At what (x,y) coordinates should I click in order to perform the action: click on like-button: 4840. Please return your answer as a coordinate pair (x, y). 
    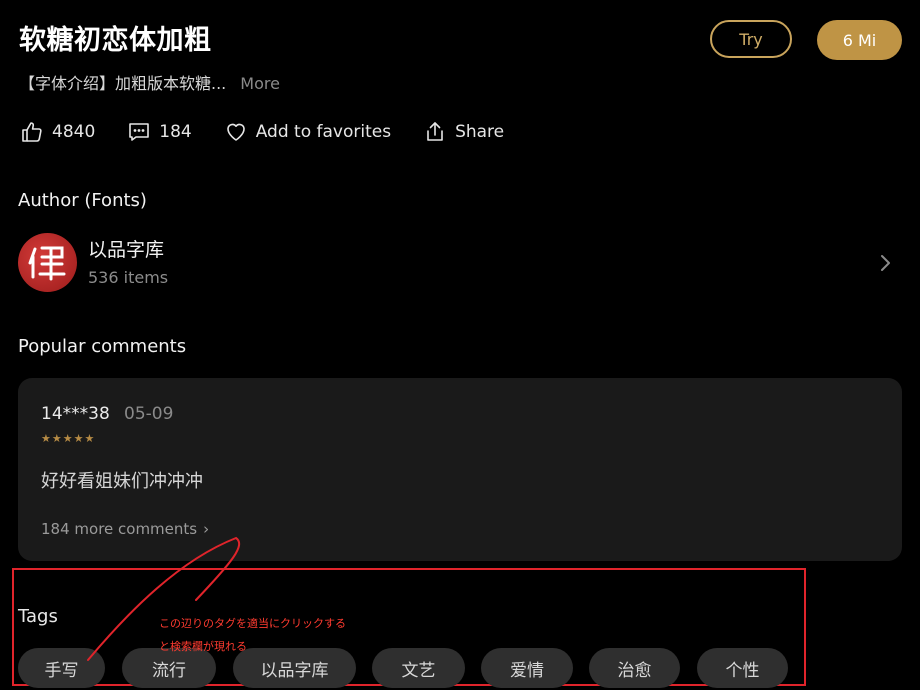
    Looking at the image, I should click on (57, 132).